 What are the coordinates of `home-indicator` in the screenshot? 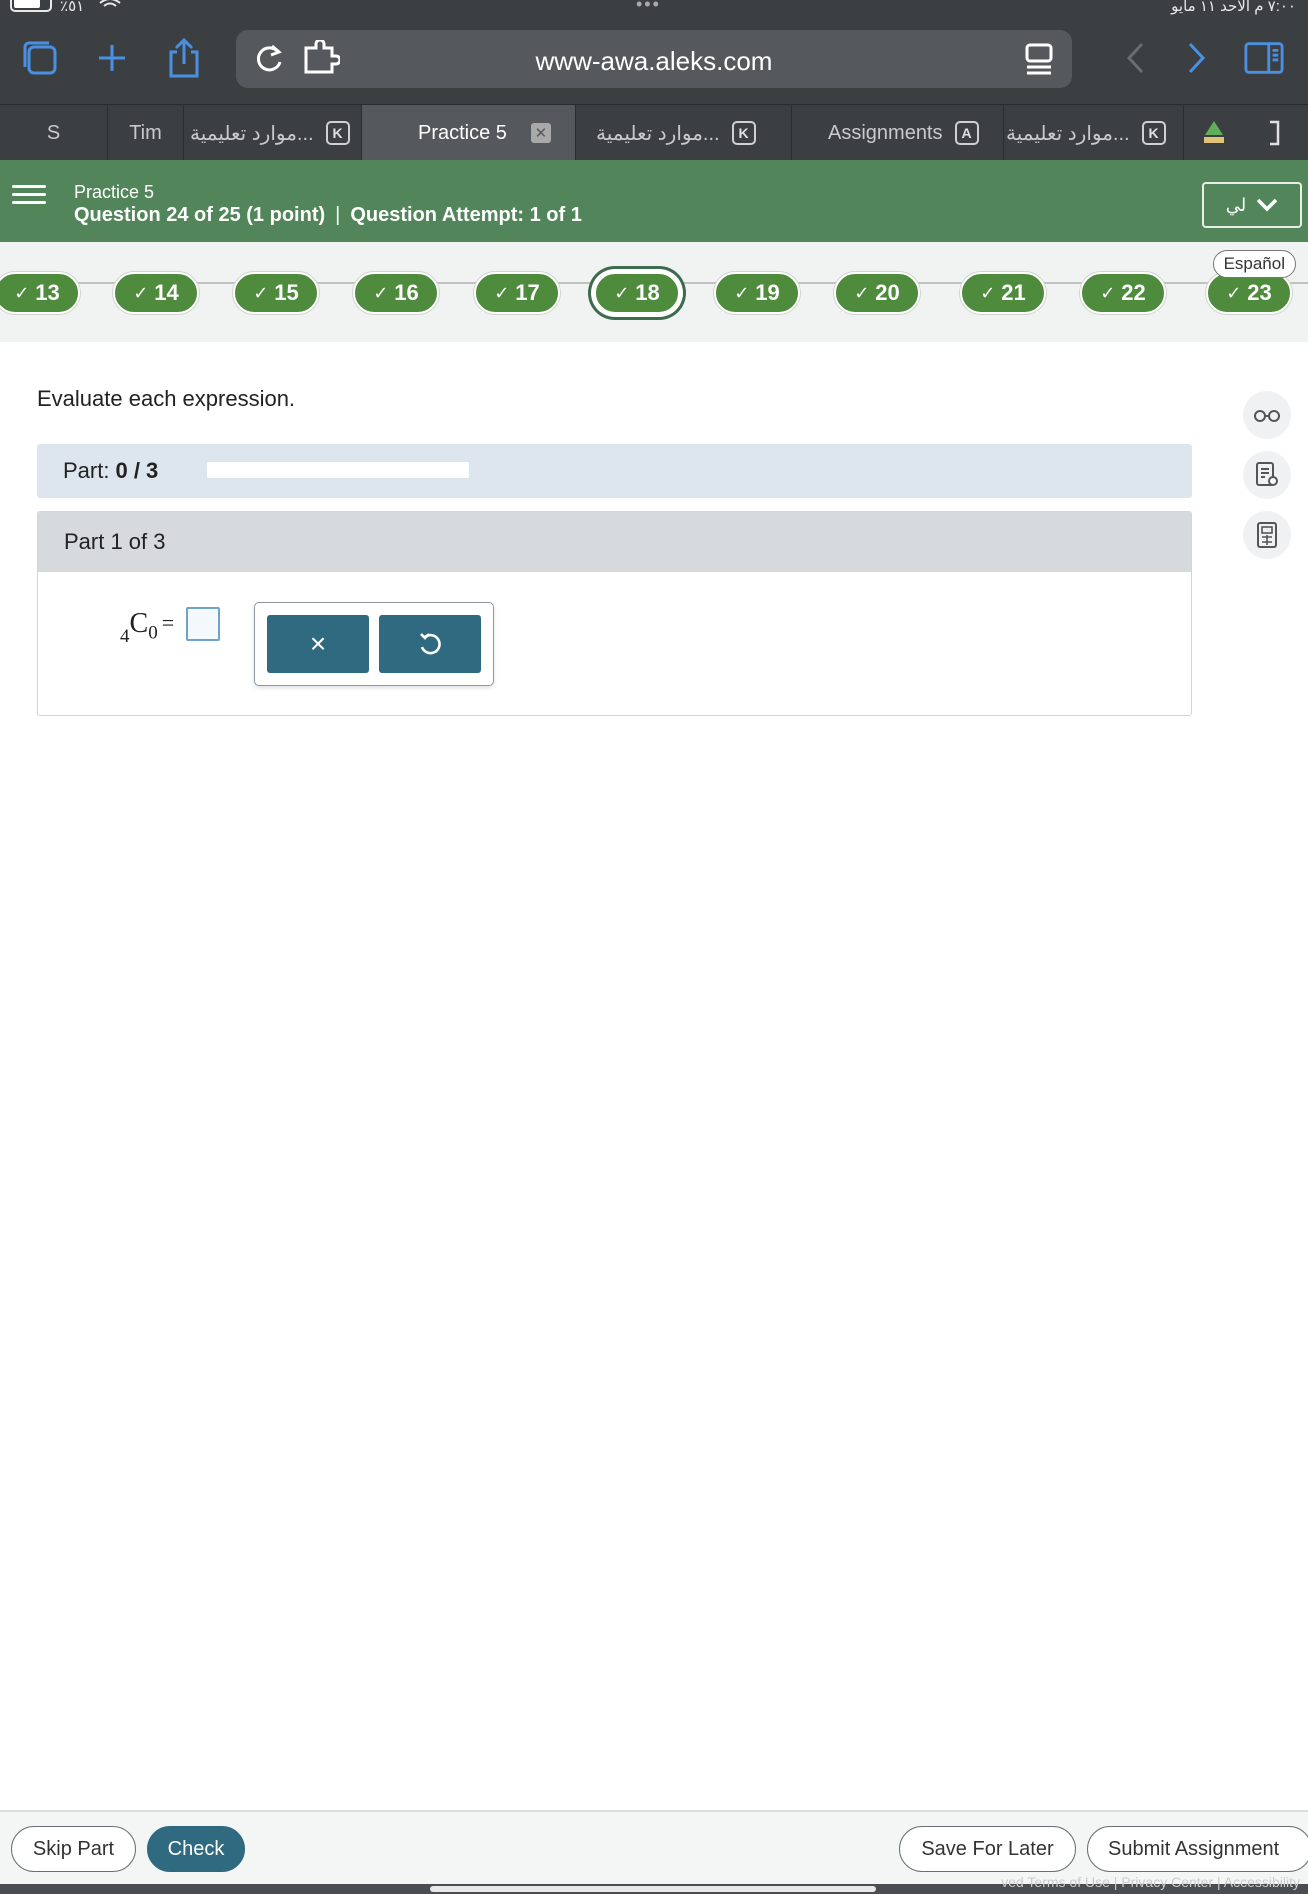 It's located at (653, 1889).